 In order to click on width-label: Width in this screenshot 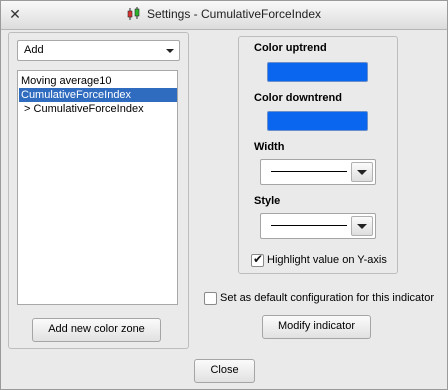, I will do `click(269, 147)`.